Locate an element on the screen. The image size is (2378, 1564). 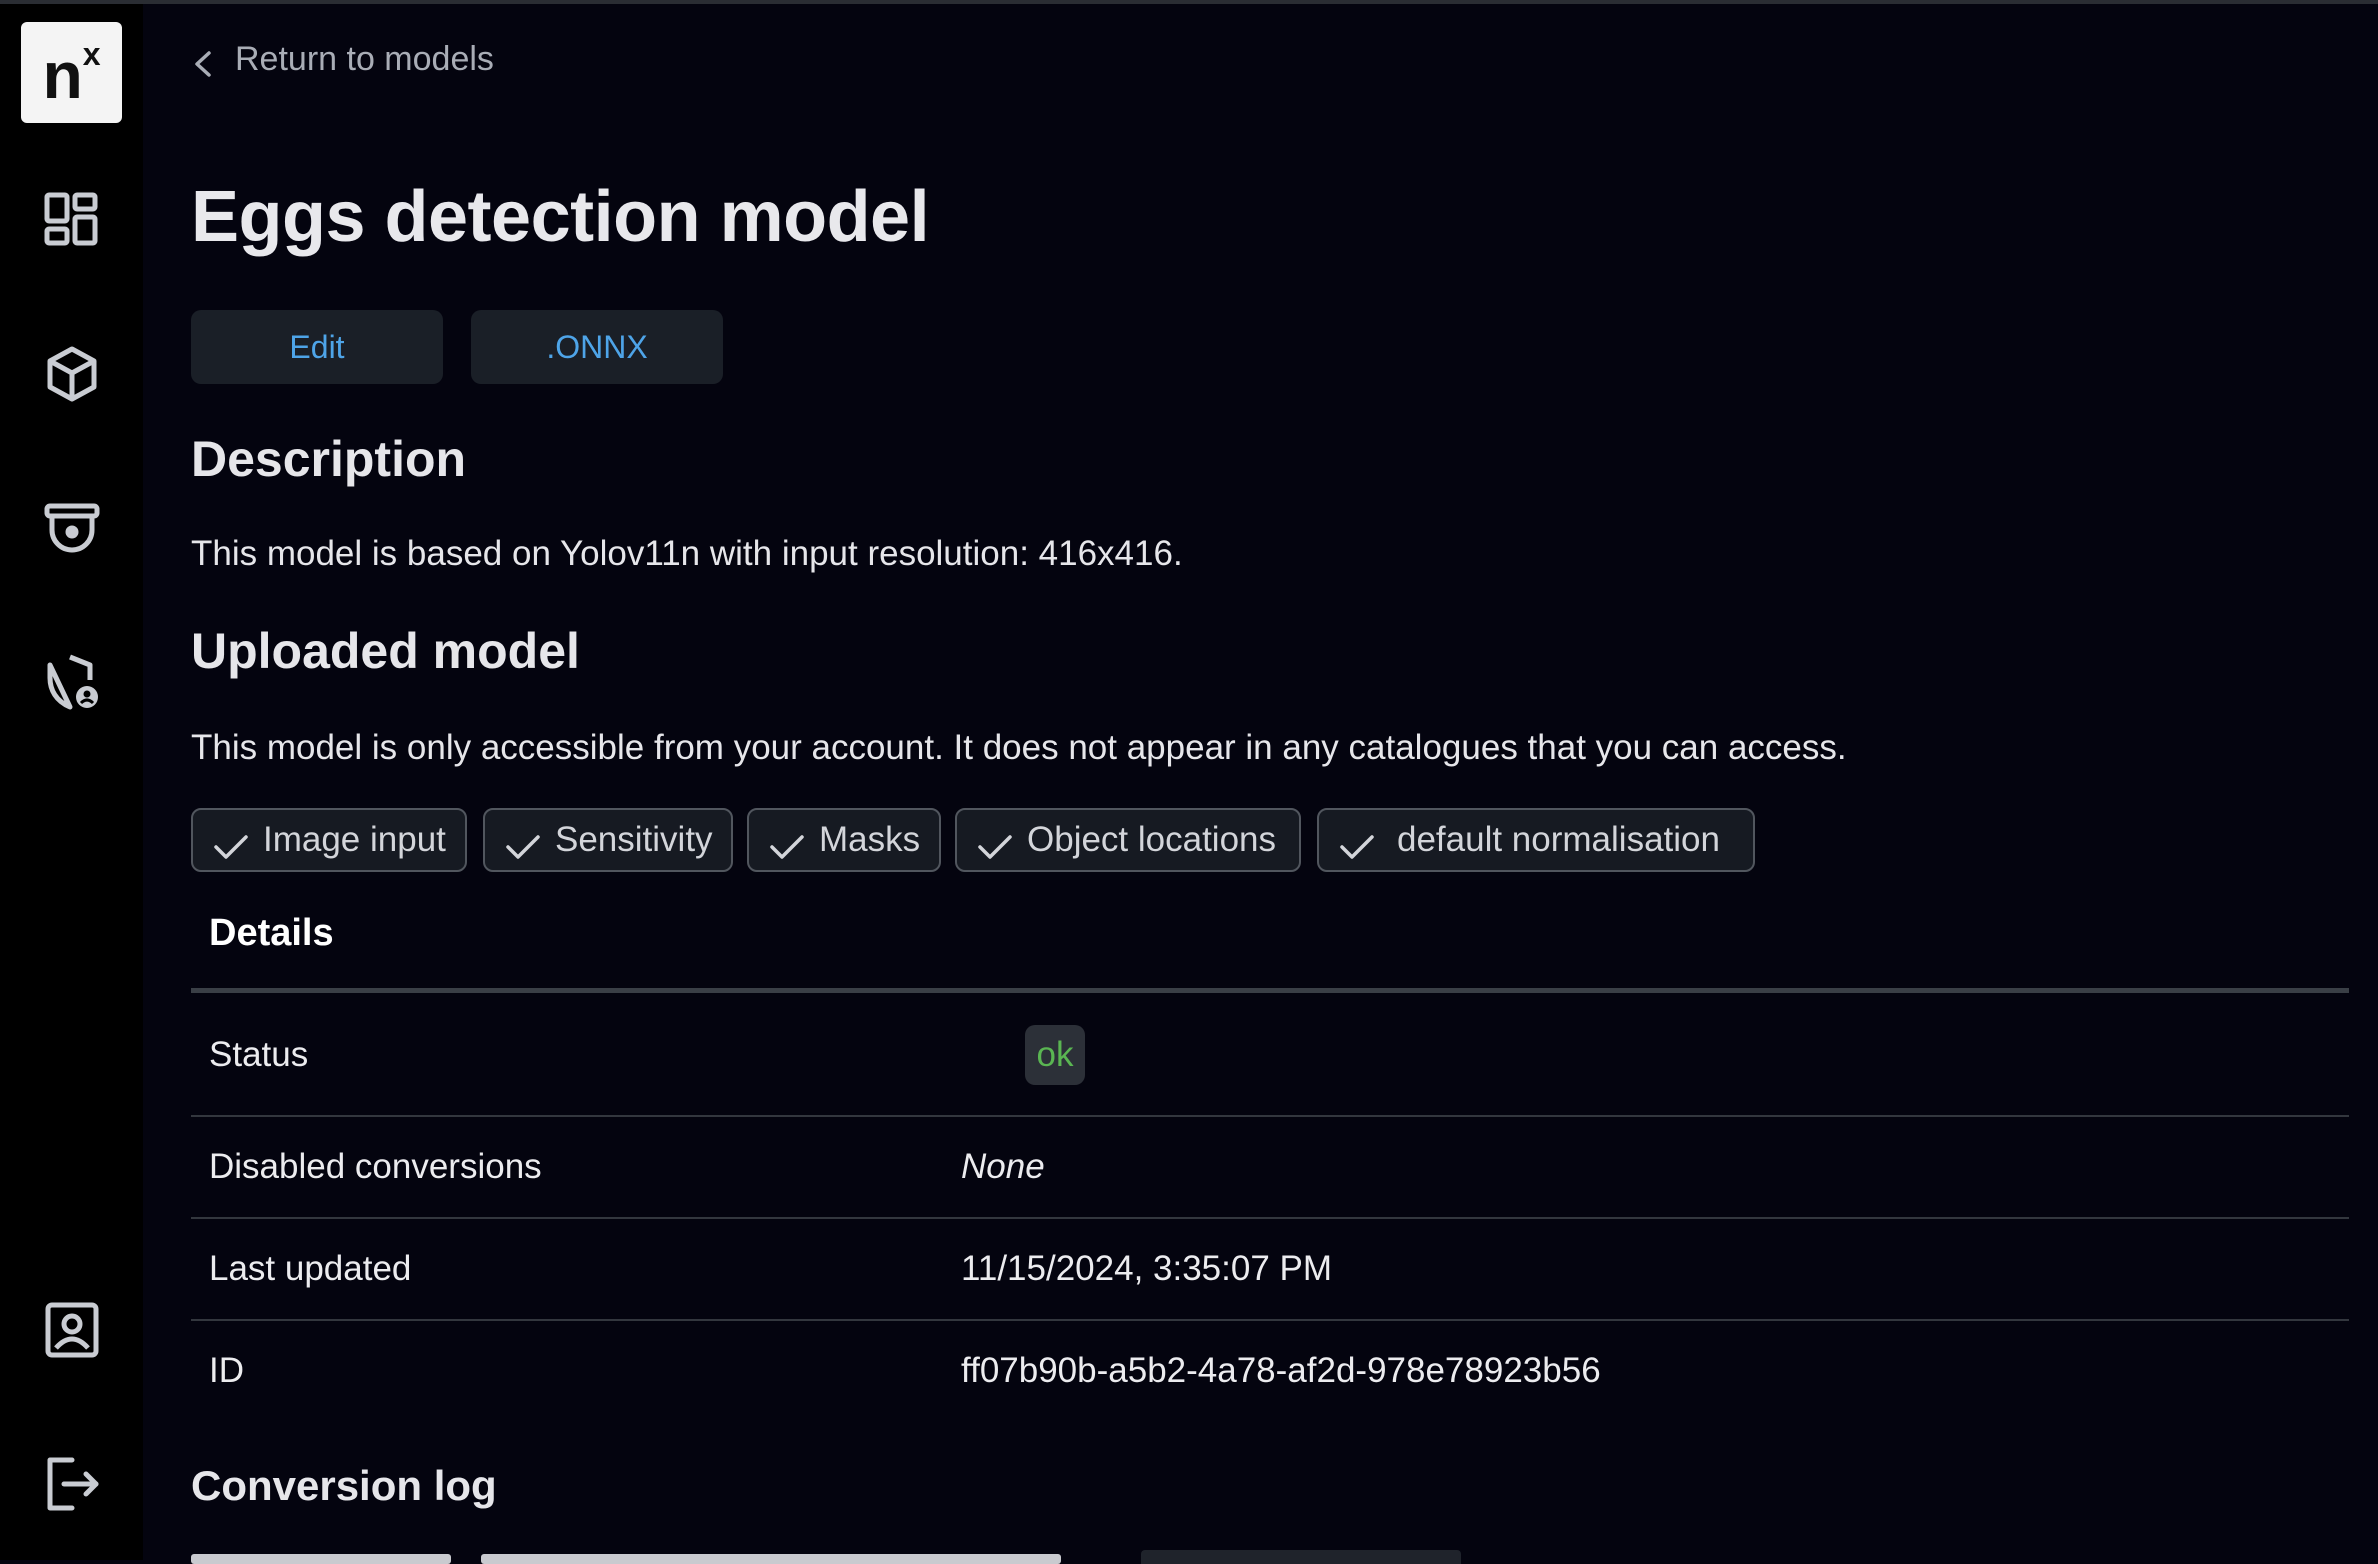
chip-default-normalisation: default normalisation is located at coordinates (1536, 840).